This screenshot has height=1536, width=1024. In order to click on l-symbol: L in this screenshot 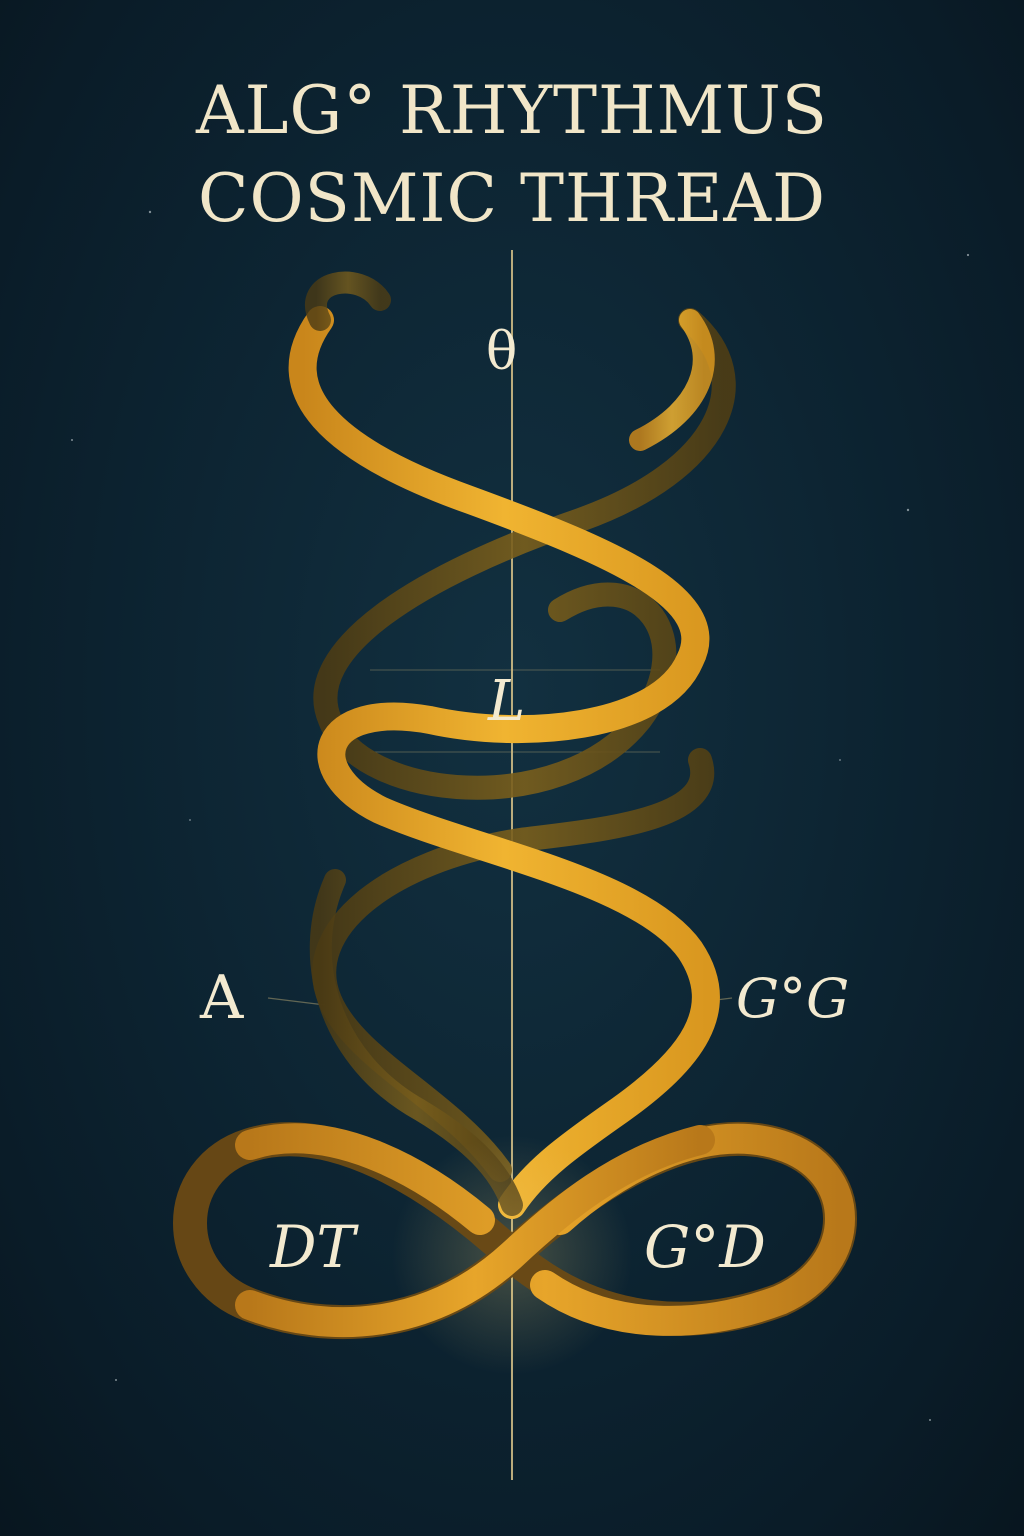, I will do `click(507, 701)`.